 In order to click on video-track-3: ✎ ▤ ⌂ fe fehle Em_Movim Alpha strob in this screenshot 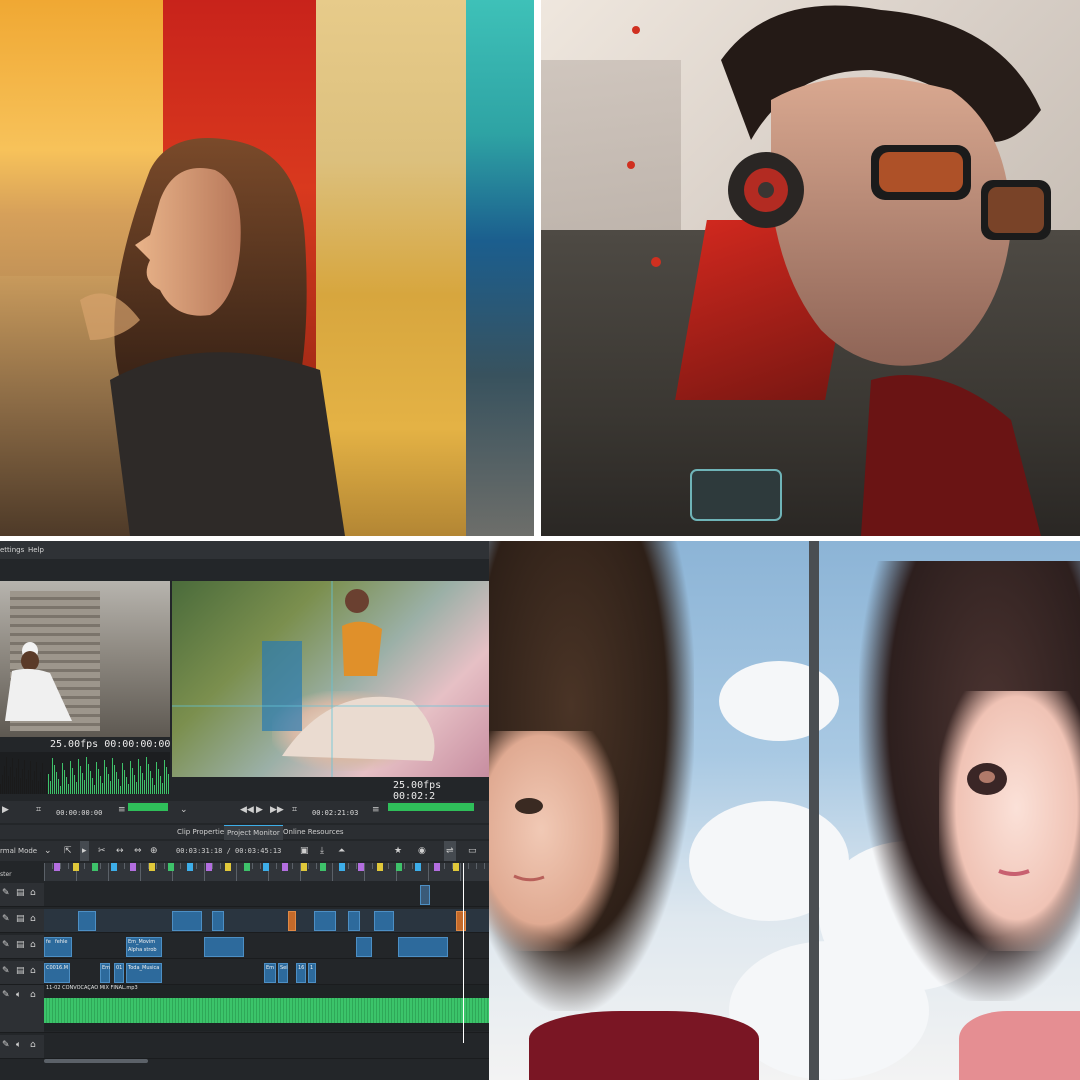, I will do `click(244, 947)`.